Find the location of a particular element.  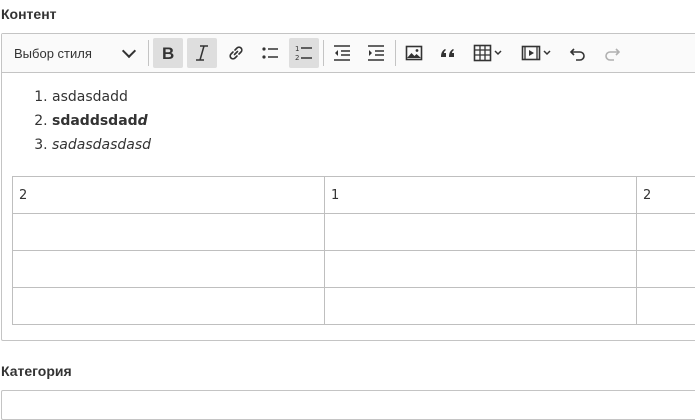

list-item-text: asdasdadd is located at coordinates (90, 97).